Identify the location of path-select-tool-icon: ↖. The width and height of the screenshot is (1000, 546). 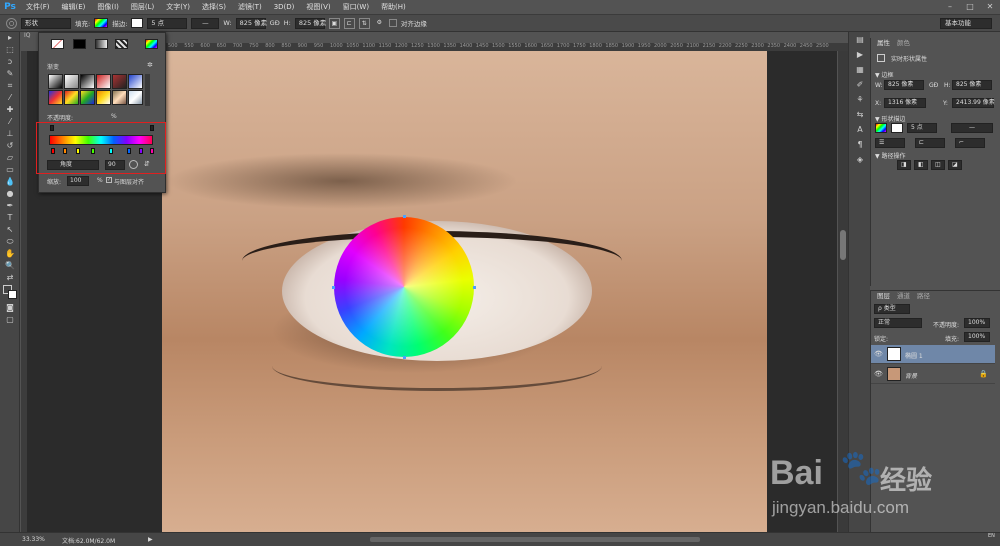
(10, 230).